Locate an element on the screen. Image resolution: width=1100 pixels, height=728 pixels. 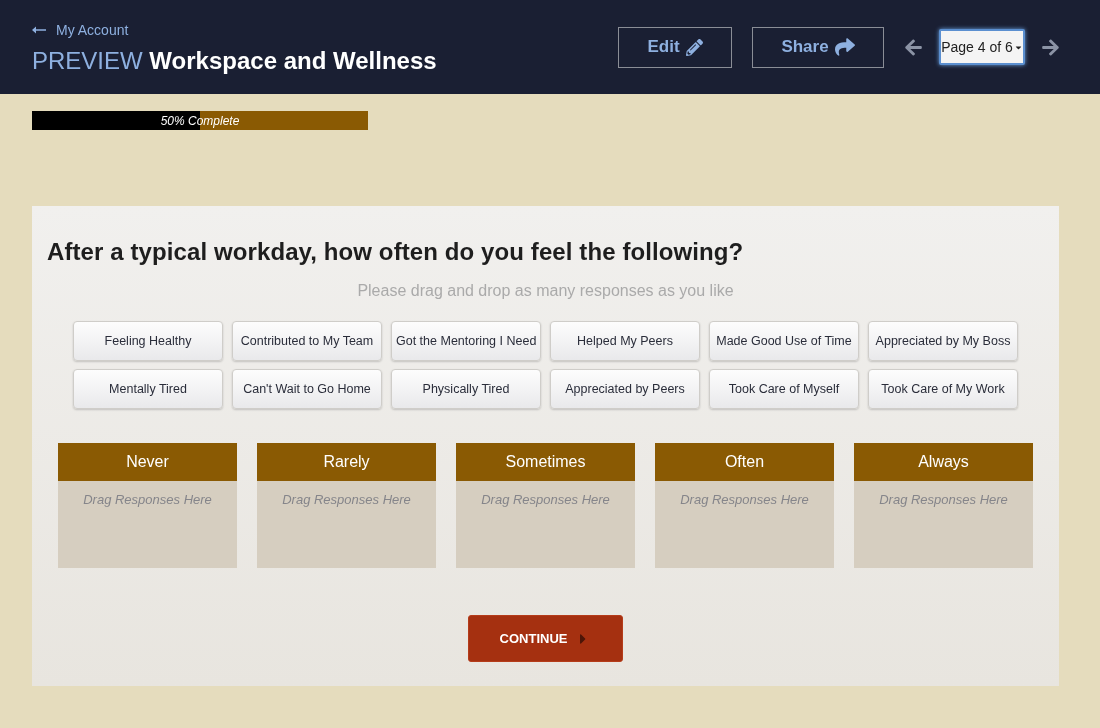
response-chip: Feeling Healthy is located at coordinates (148, 341).